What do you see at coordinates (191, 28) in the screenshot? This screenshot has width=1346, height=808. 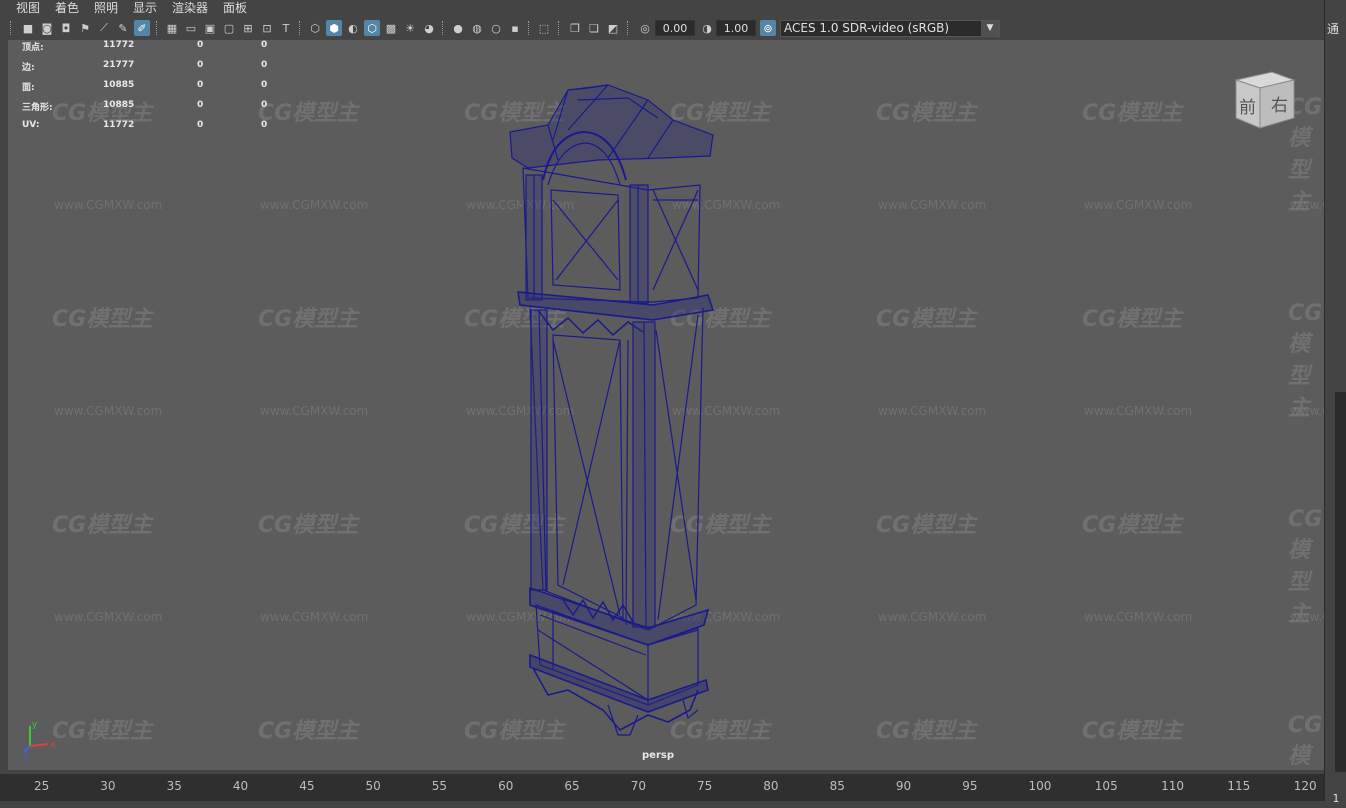 I see `film-gate-icon: ▭` at bounding box center [191, 28].